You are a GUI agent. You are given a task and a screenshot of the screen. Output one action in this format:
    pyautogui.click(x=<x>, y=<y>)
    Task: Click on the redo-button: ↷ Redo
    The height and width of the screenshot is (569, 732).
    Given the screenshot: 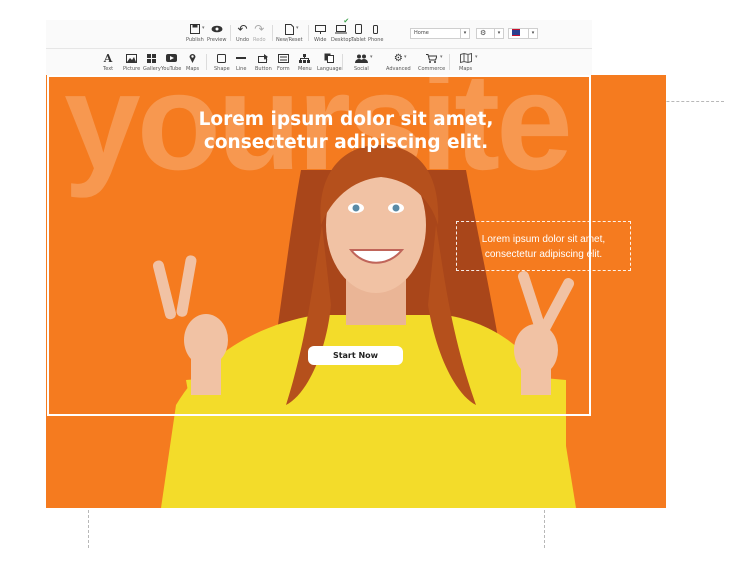 What is the action you would take?
    pyautogui.click(x=259, y=32)
    